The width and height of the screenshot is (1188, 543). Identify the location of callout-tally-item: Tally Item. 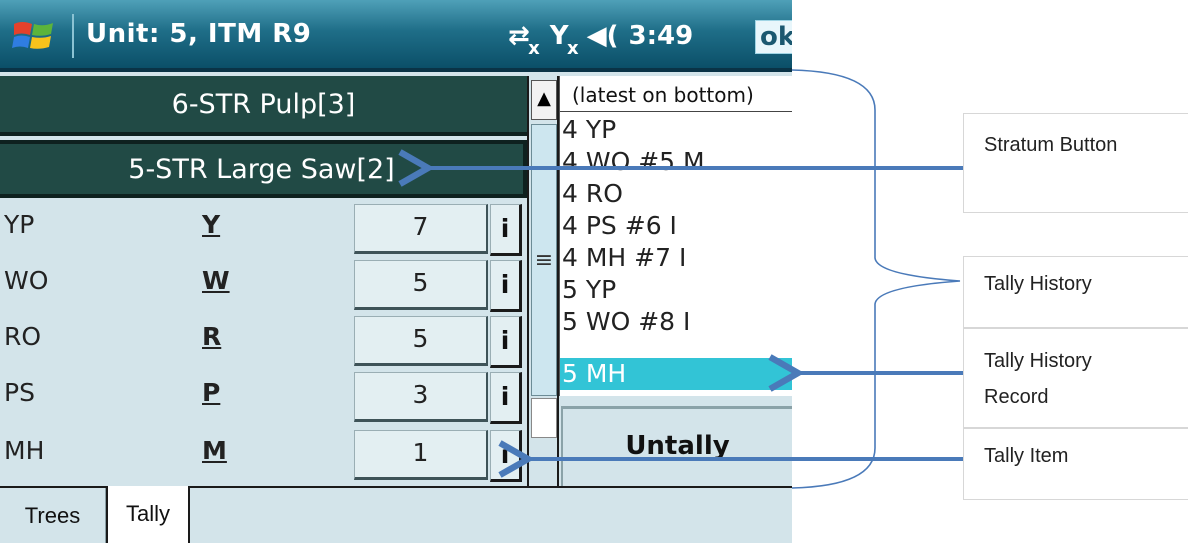
(1075, 464).